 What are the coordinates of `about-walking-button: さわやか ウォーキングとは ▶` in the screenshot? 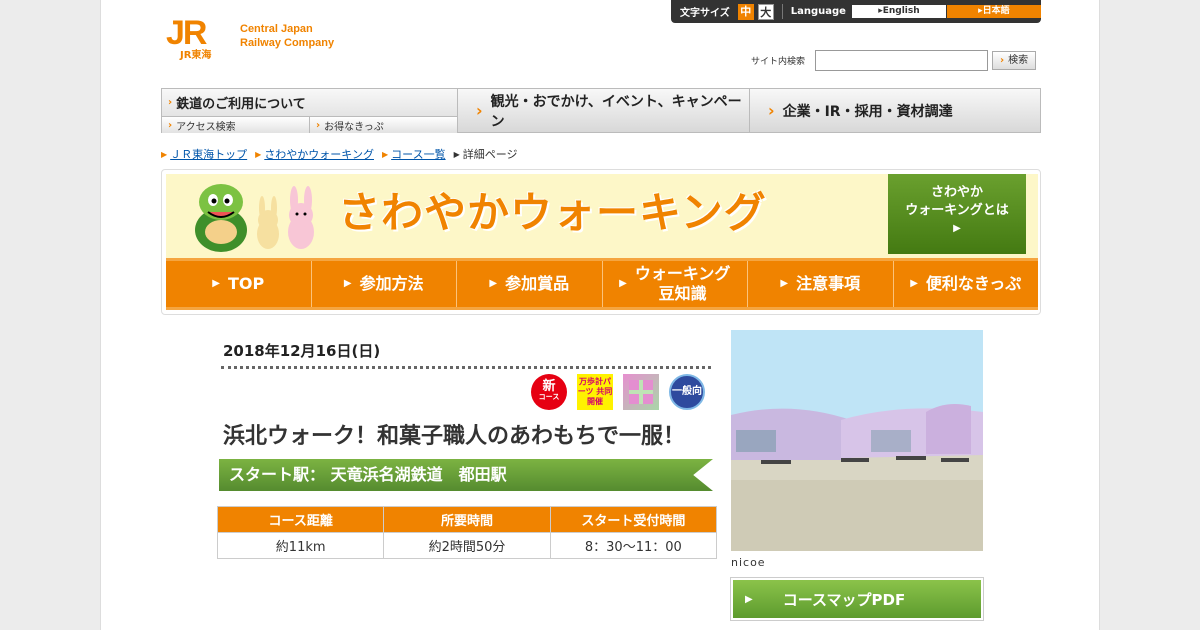 It's located at (957, 214).